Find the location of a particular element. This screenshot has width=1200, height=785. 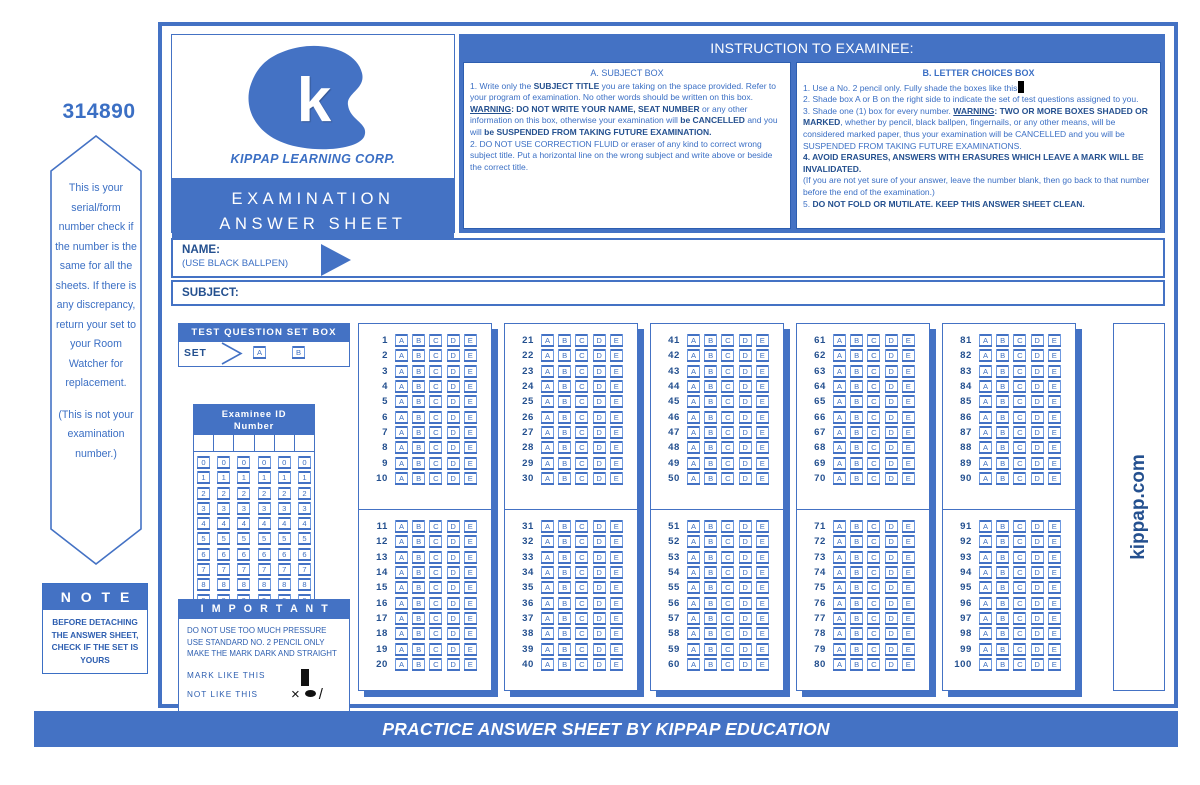

answer-row: 54 A B C D E is located at coordinates (722, 572).